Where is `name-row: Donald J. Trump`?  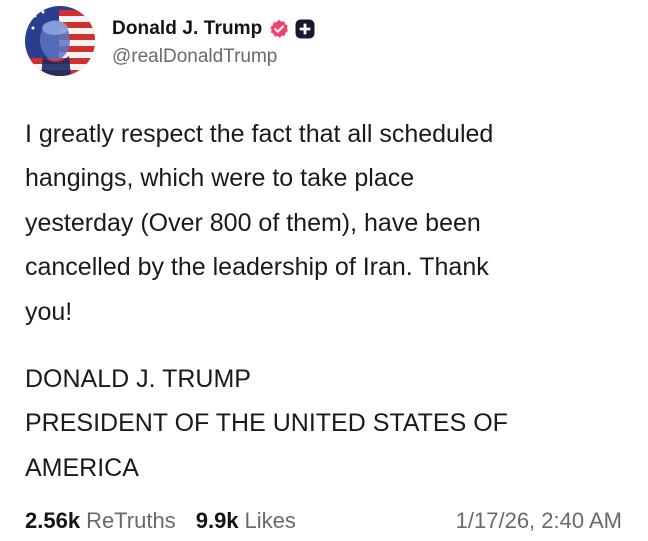 name-row: Donald J. Trump is located at coordinates (213, 29).